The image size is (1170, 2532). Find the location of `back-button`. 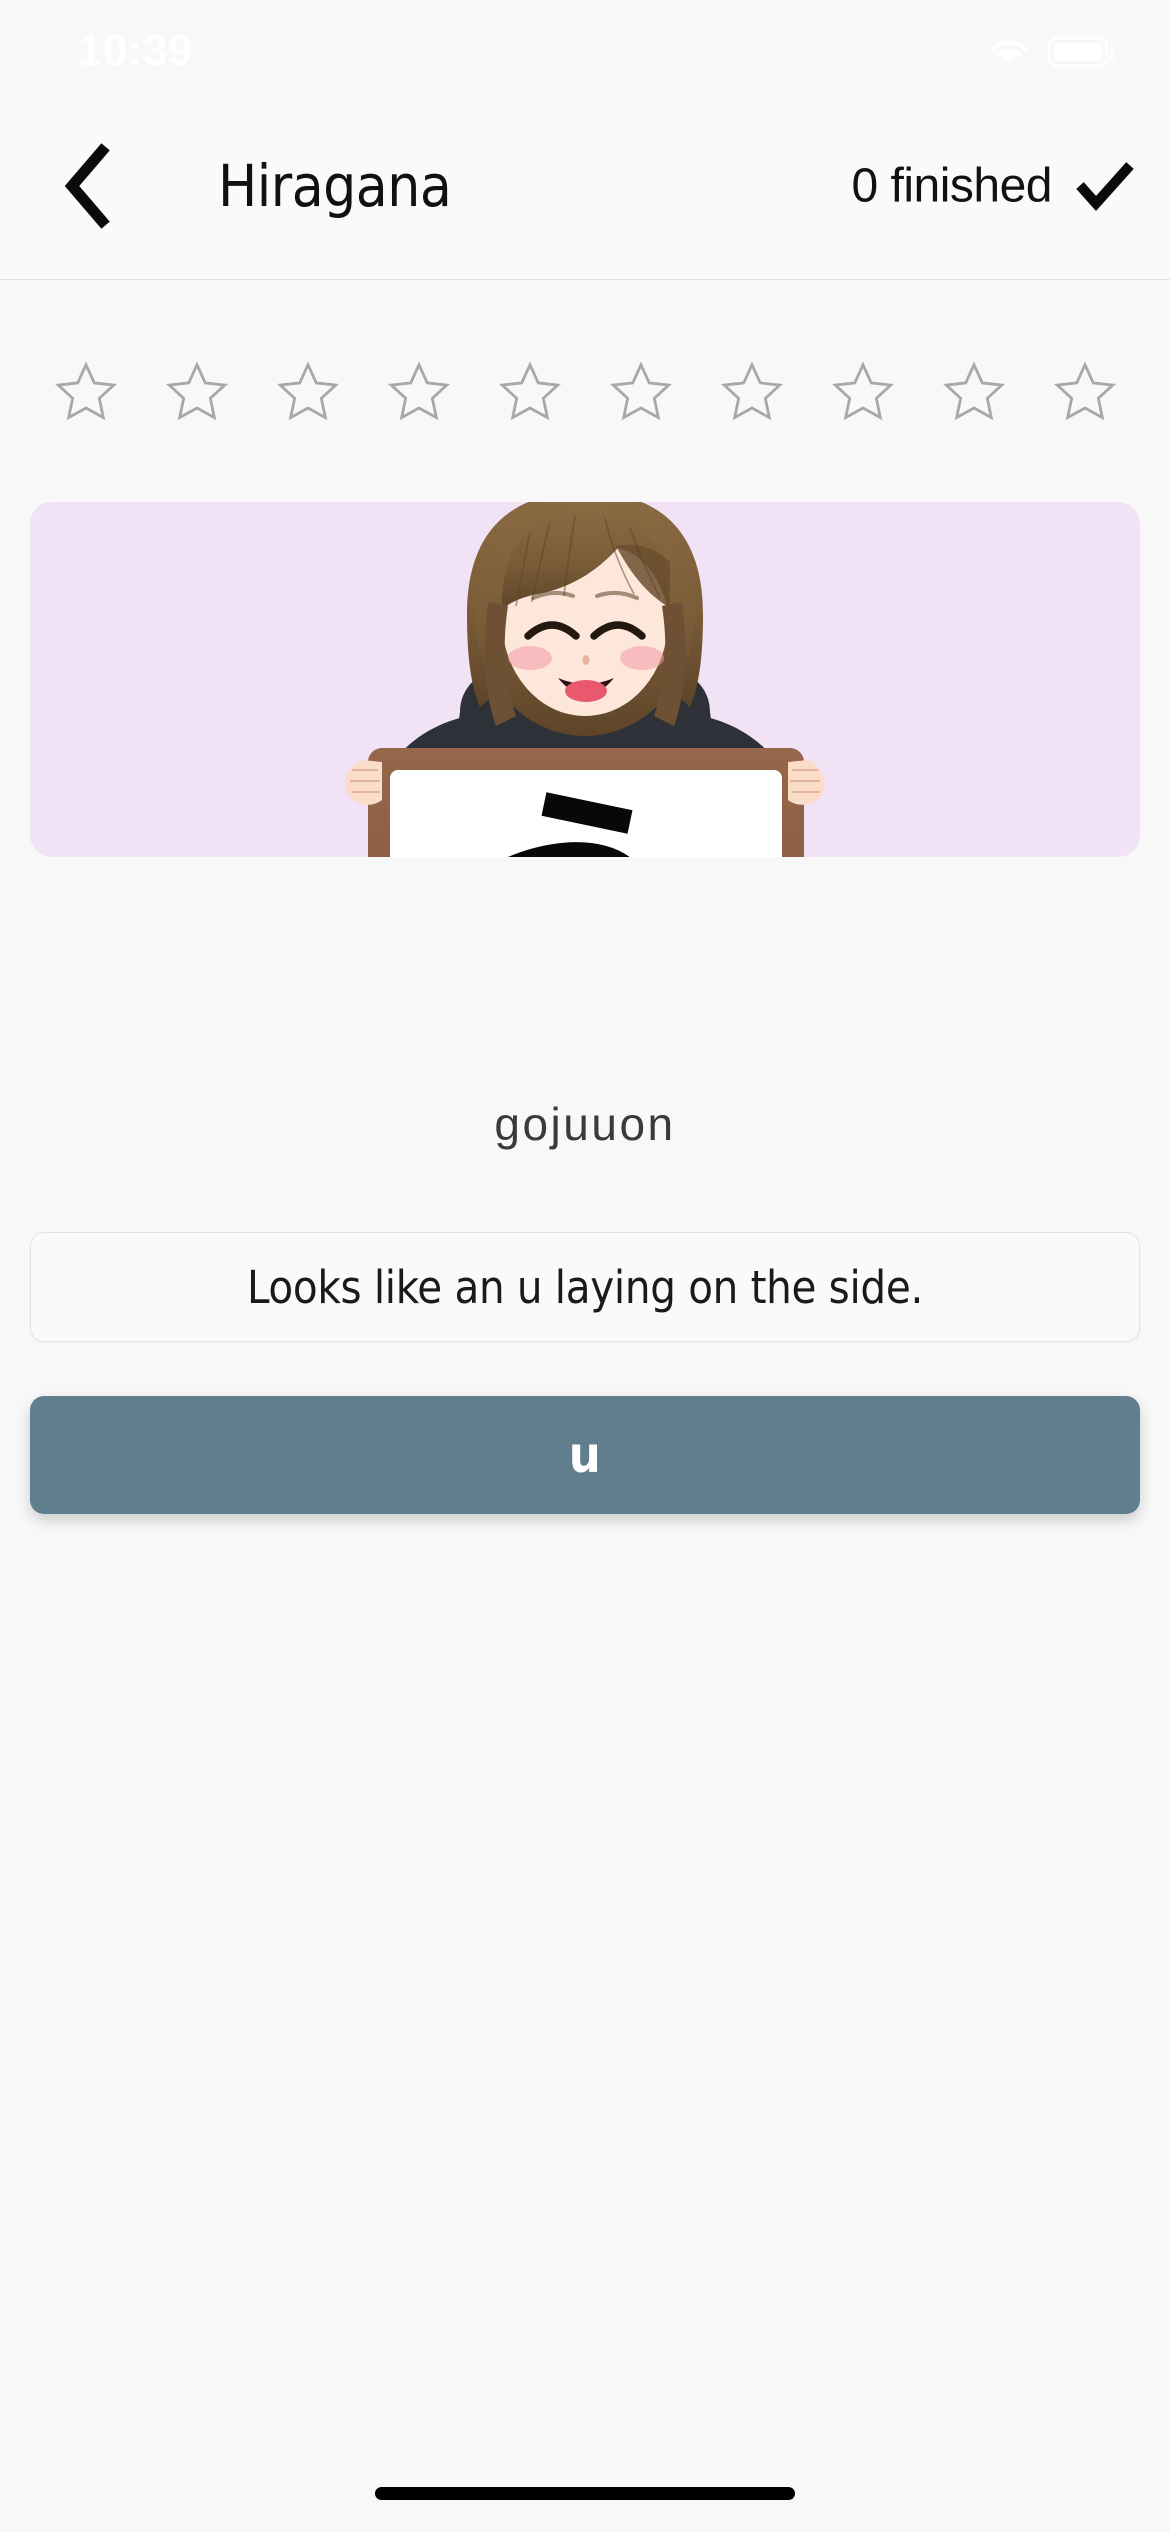

back-button is located at coordinates (87, 186).